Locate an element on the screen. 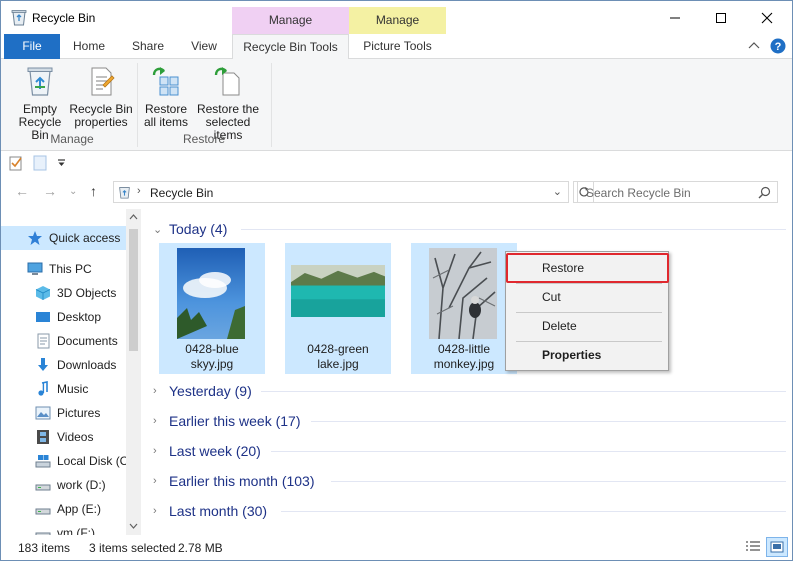  back-arrow-icon: ← is located at coordinates (22, 191).